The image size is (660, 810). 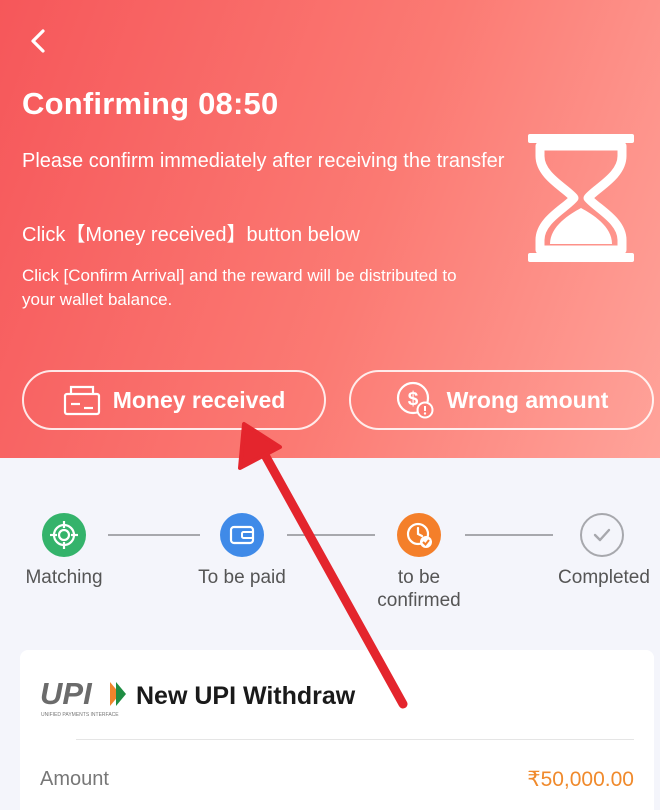 What do you see at coordinates (64, 535) in the screenshot?
I see `target-icon` at bounding box center [64, 535].